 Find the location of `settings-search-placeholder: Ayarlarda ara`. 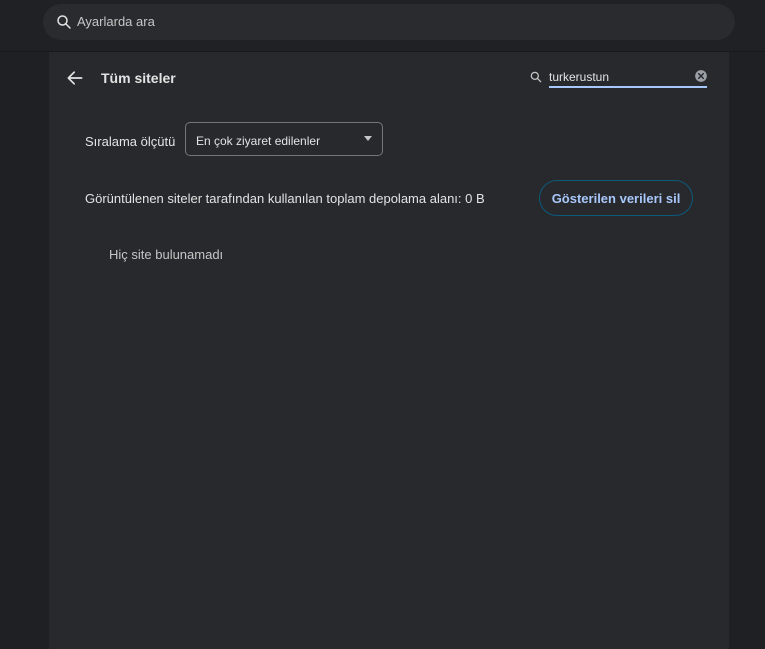

settings-search-placeholder: Ayarlarda ara is located at coordinates (116, 21).